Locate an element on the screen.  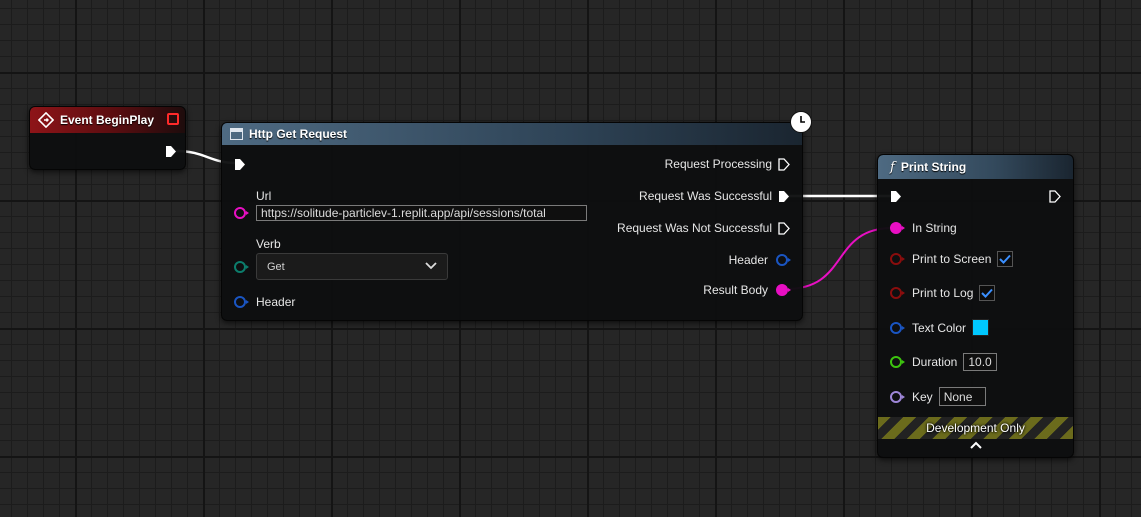
print-to-screen-pin is located at coordinates (897, 259).